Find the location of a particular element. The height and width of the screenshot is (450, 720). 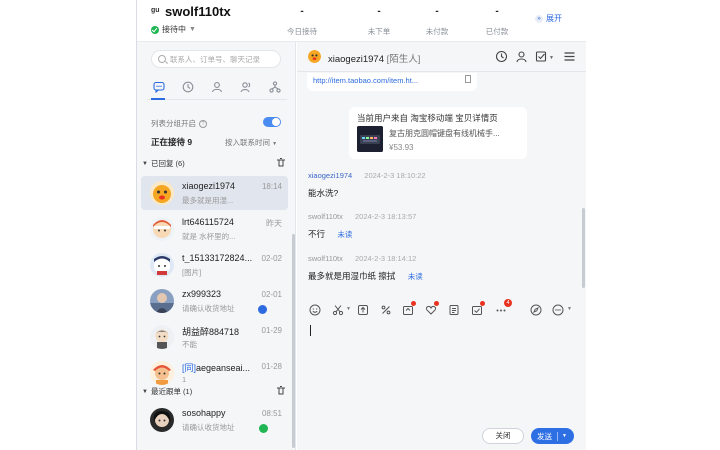

contacts-icon is located at coordinates (246, 87).